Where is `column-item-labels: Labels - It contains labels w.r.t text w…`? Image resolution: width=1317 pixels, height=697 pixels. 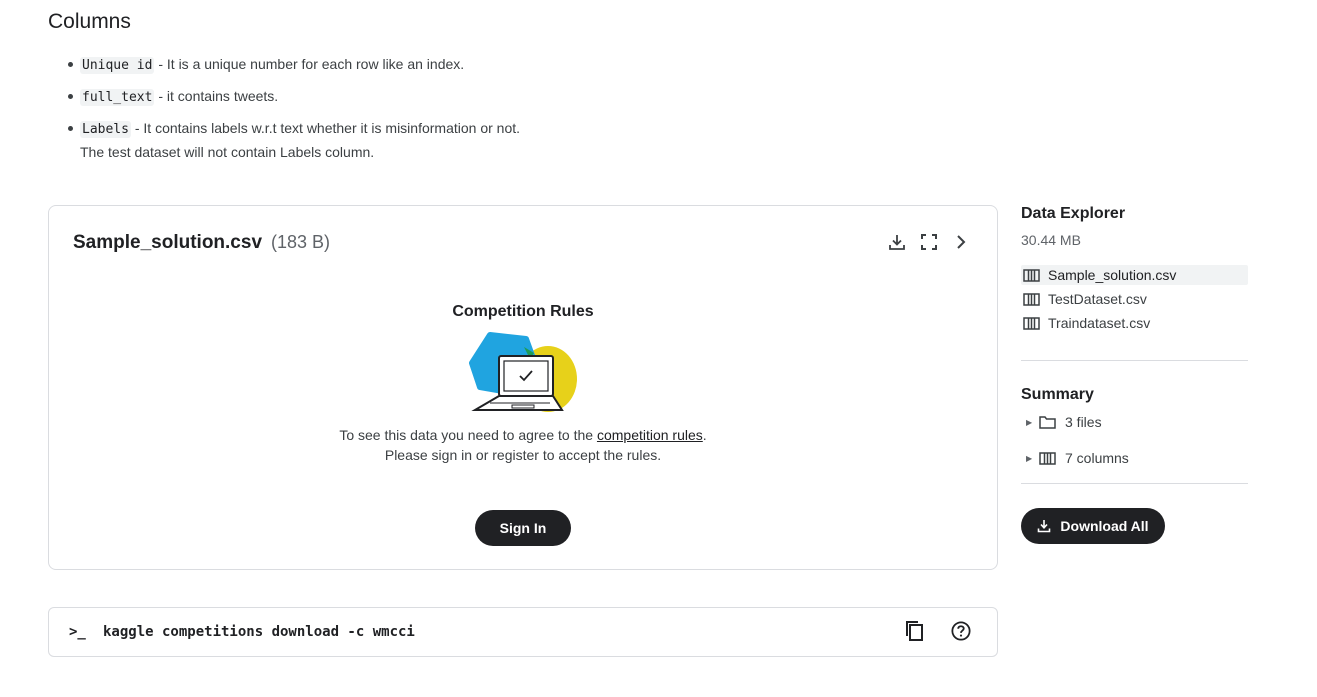
column-item-labels: Labels - It contains labels w.r.t text w… is located at coordinates (424, 140).